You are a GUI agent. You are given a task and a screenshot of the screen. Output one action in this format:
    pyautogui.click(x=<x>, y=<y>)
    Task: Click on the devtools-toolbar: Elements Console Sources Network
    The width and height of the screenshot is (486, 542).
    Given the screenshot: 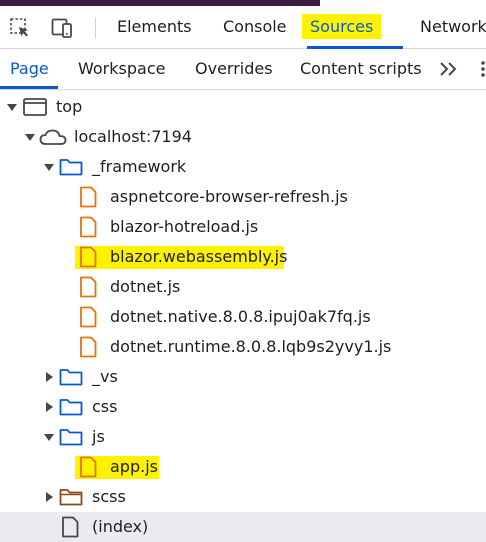 What is the action you would take?
    pyautogui.click(x=243, y=27)
    